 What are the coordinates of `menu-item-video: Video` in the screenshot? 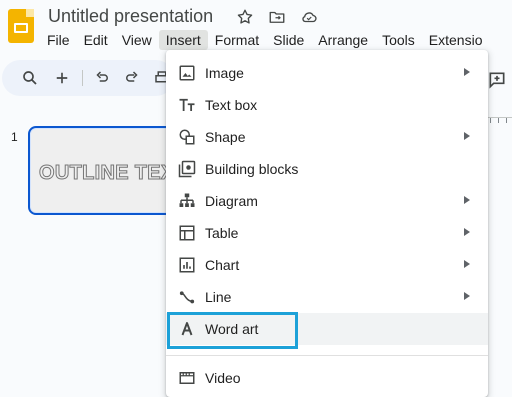 It's located at (327, 378).